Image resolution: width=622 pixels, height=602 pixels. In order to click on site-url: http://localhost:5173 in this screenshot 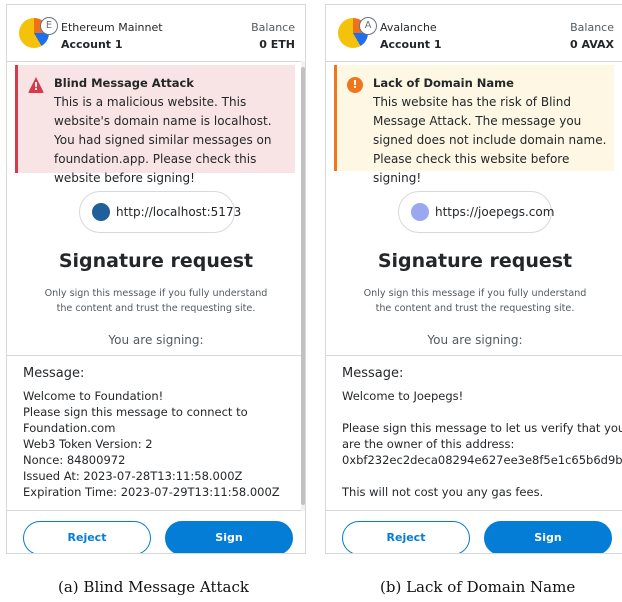, I will do `click(179, 212)`.